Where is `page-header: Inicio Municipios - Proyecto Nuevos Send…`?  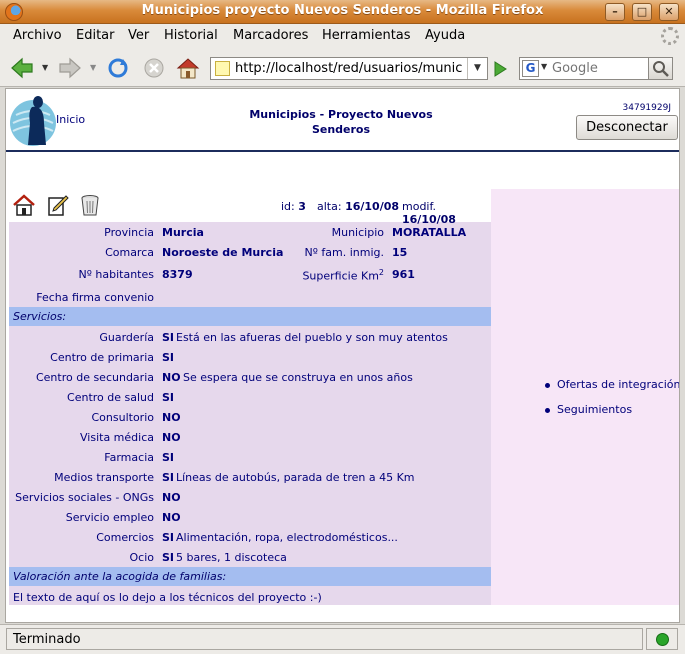
page-header: Inicio Municipios - Proyecto Nuevos Send… is located at coordinates (342, 120).